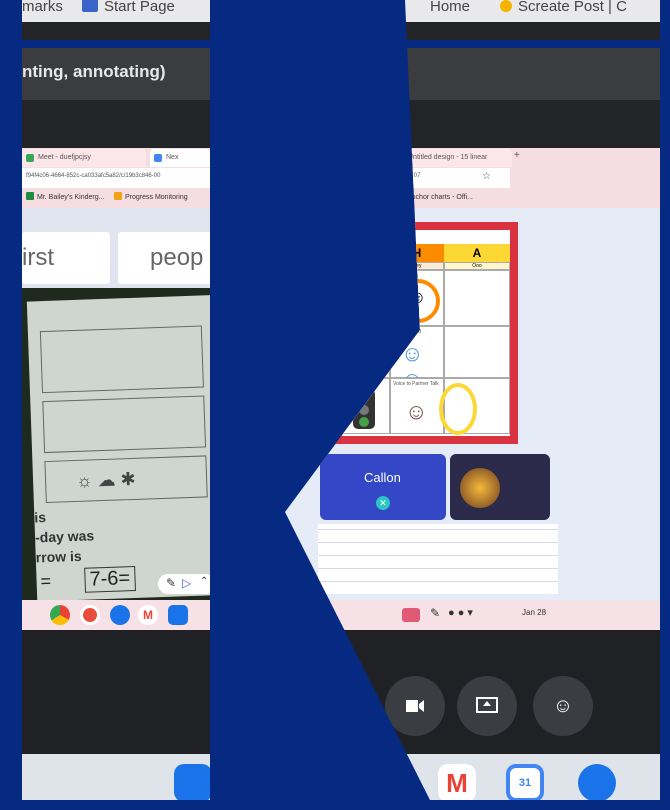  Describe the element at coordinates (64, 536) in the screenshot. I see `worksheet-line-2: -day was` at that location.